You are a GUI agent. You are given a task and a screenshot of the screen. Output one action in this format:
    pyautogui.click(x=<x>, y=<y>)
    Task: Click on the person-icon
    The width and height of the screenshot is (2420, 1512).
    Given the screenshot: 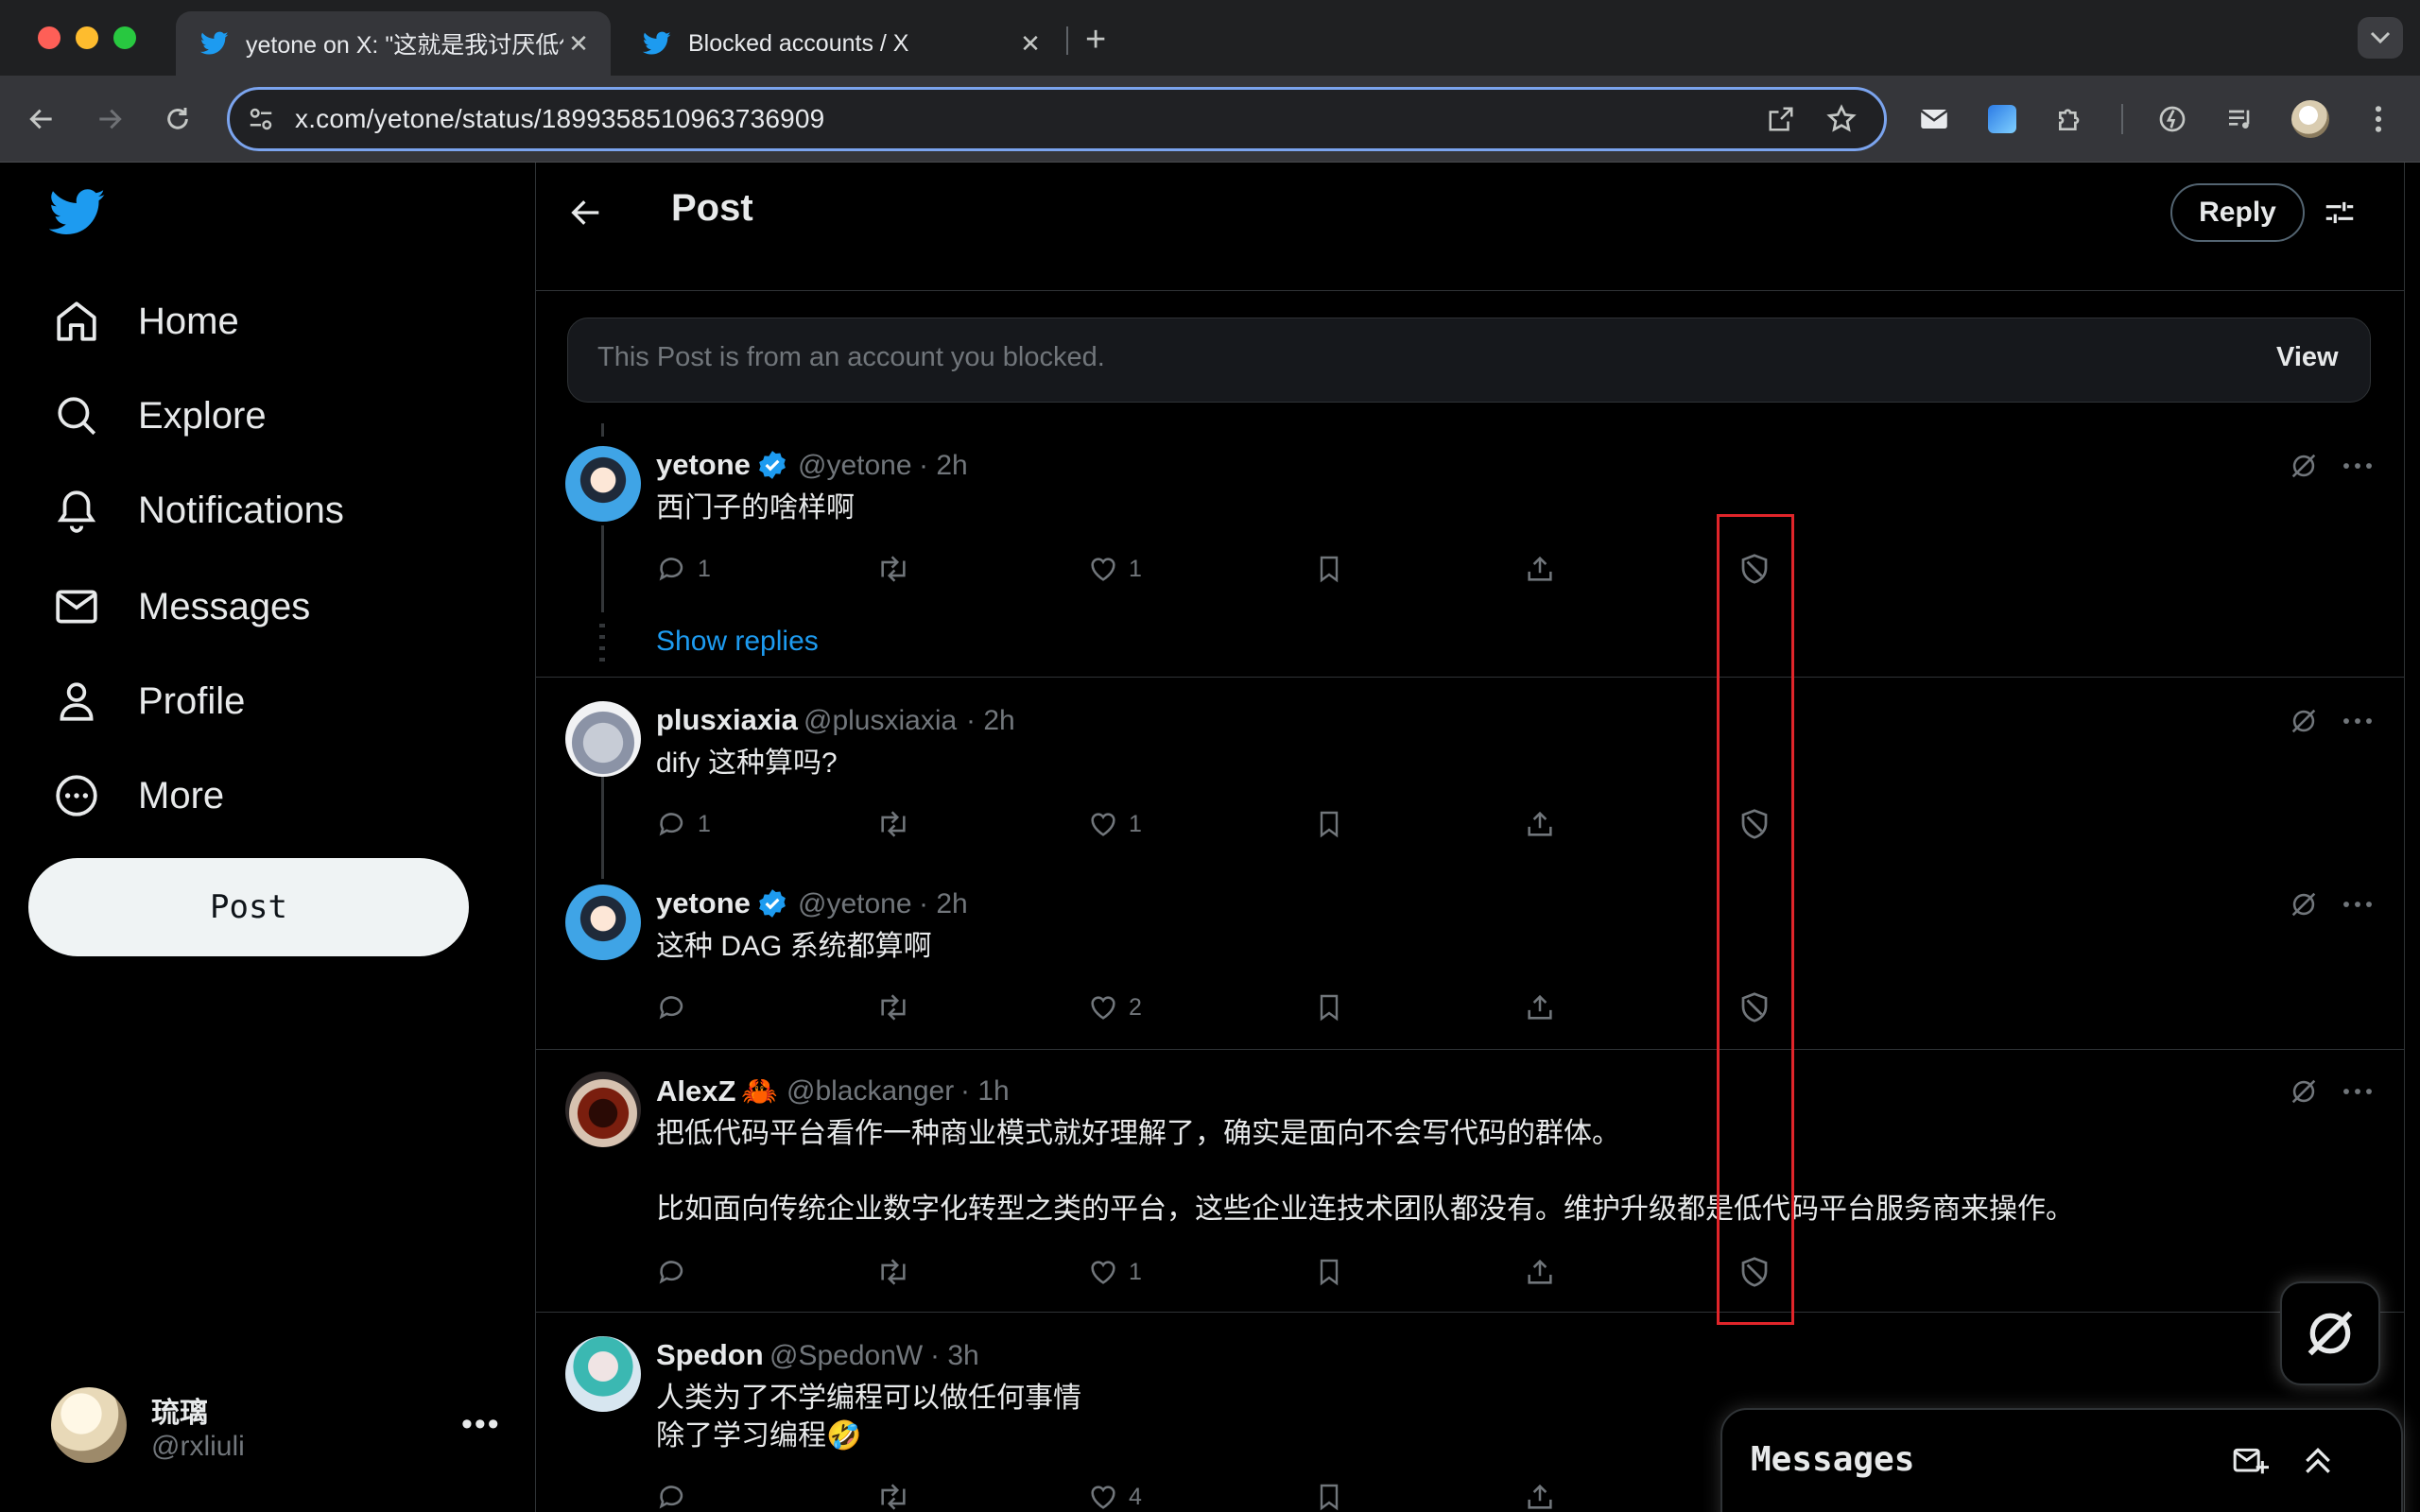 What is the action you would take?
    pyautogui.click(x=76, y=701)
    